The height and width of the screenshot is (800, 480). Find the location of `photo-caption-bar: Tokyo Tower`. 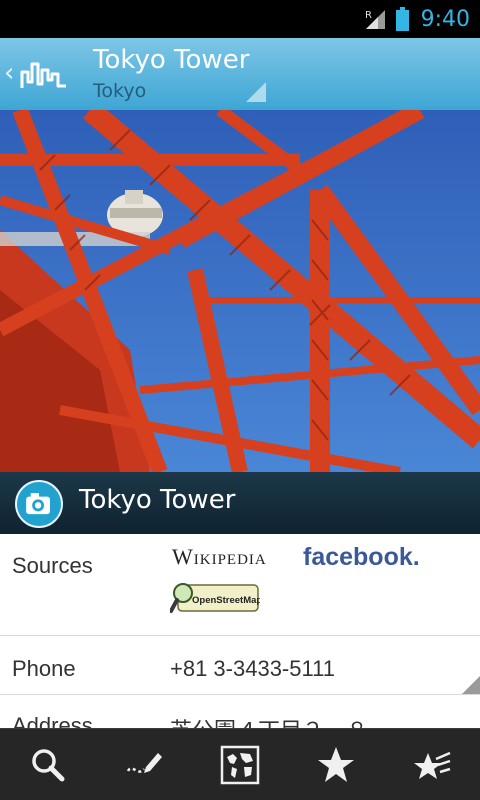

photo-caption-bar: Tokyo Tower is located at coordinates (240, 503).